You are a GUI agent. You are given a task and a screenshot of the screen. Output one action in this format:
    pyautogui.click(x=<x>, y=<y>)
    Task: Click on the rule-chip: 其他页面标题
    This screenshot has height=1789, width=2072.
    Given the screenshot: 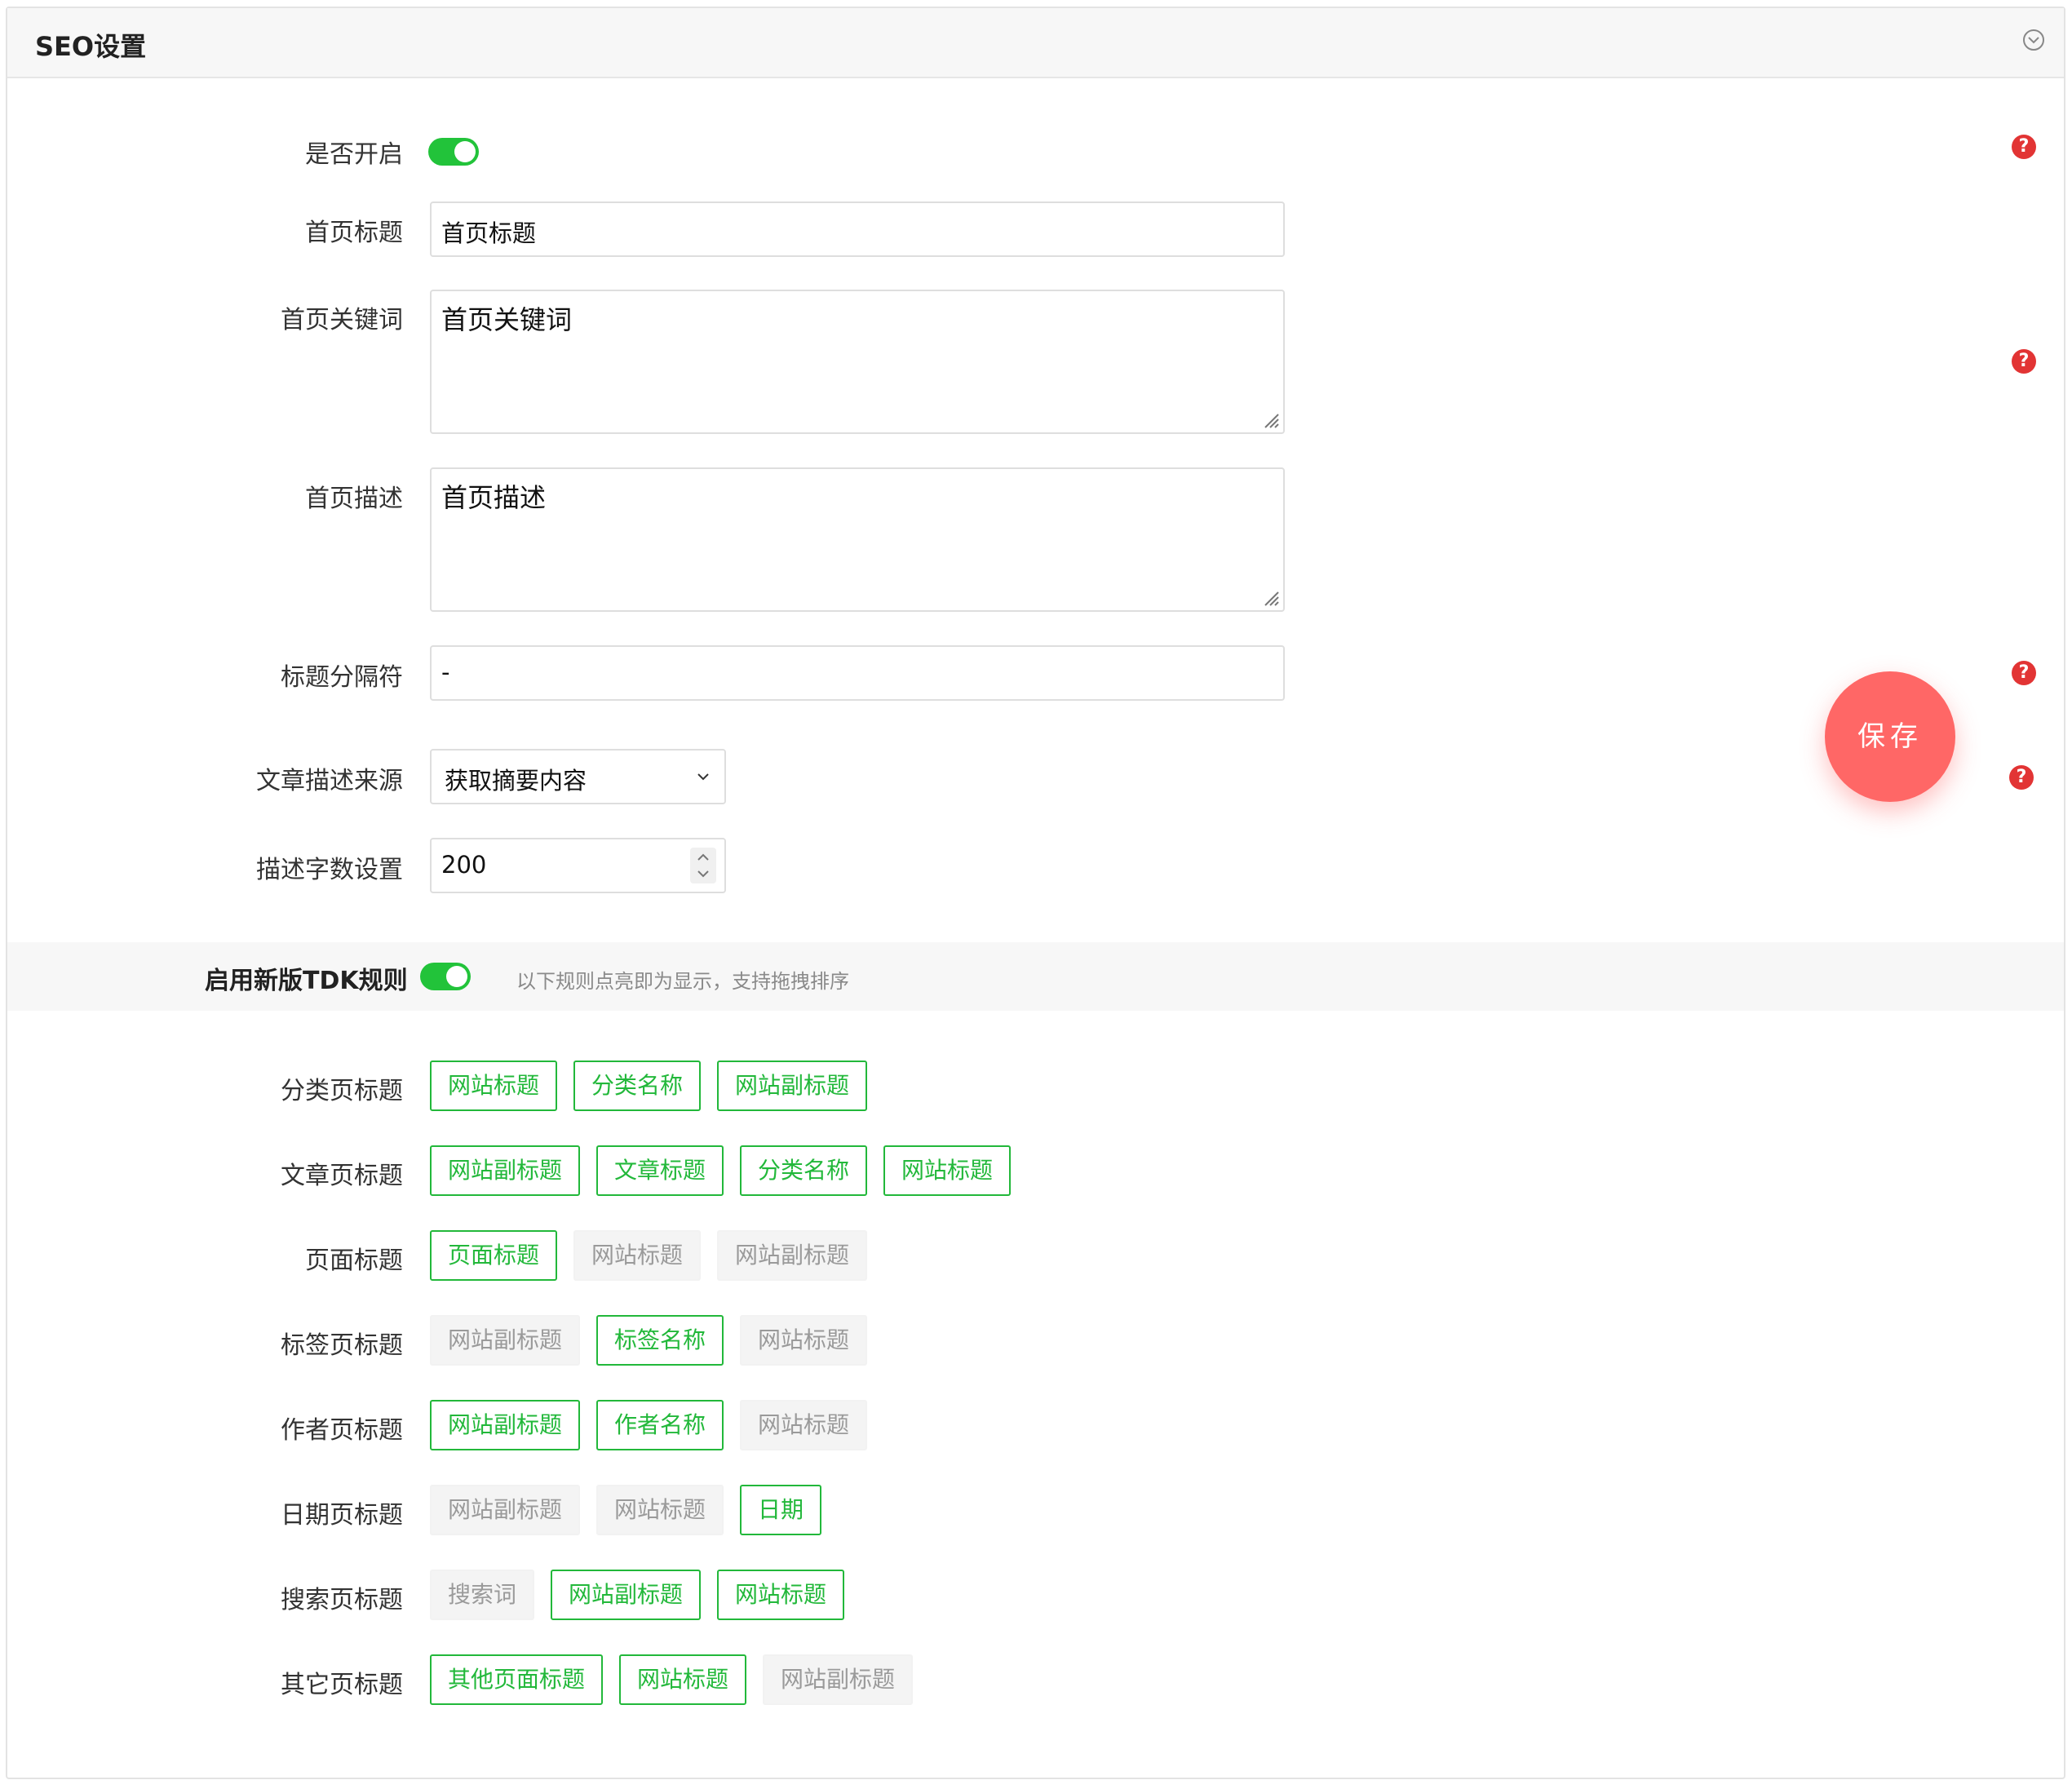 What is the action you would take?
    pyautogui.click(x=516, y=1679)
    